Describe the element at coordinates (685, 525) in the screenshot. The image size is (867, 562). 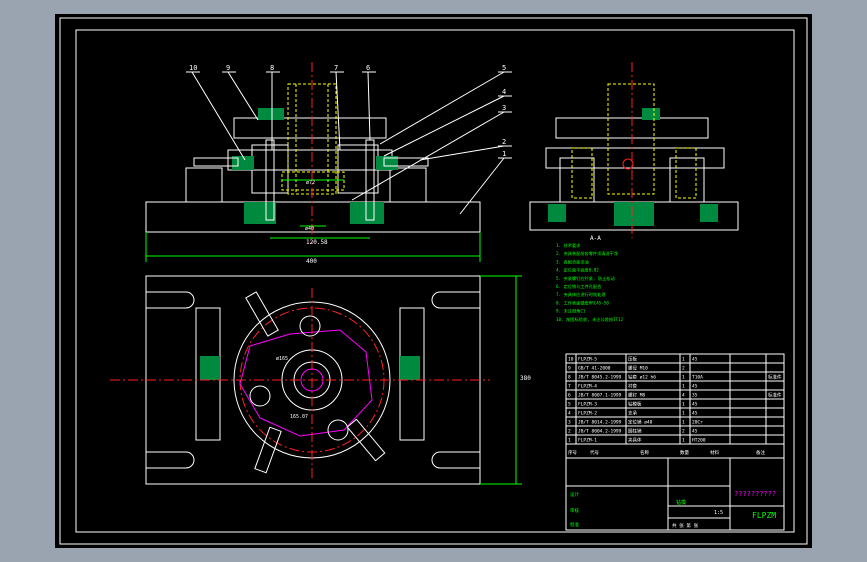
I see `sheet-label: 共 张 第 张` at that location.